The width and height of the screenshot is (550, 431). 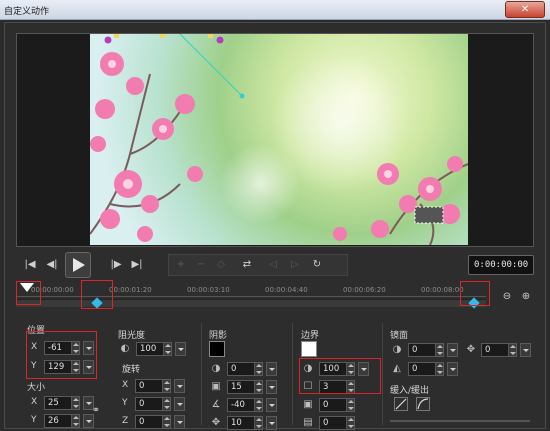 I want to click on highlight-position, so click(x=61, y=355).